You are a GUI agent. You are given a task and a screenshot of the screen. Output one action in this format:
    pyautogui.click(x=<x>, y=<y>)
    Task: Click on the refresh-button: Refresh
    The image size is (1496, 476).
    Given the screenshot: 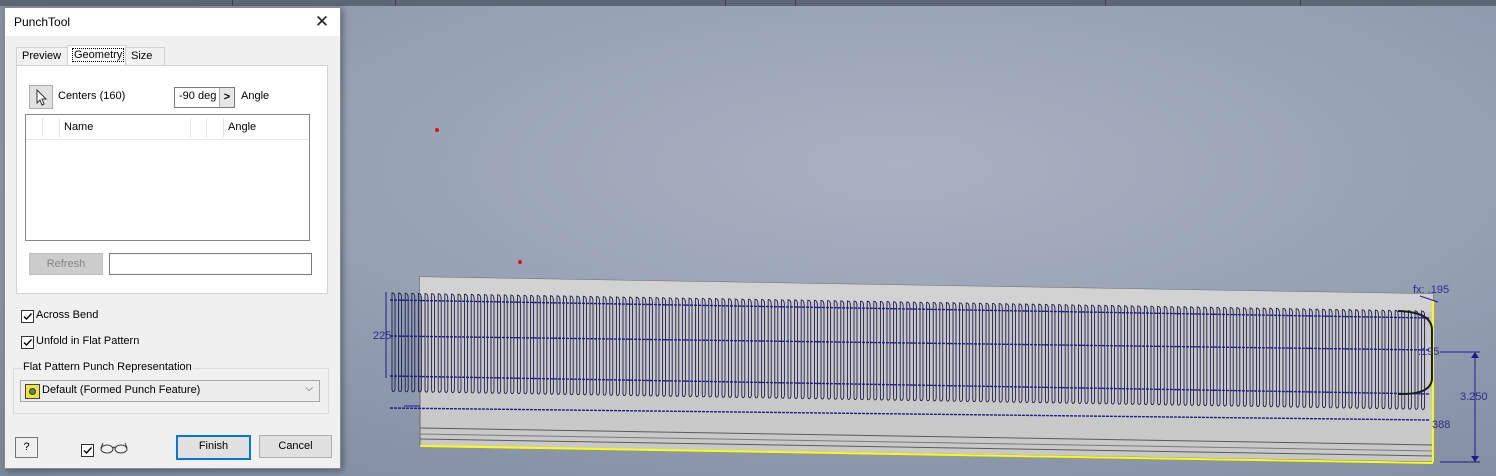 What is the action you would take?
    pyautogui.click(x=66, y=264)
    